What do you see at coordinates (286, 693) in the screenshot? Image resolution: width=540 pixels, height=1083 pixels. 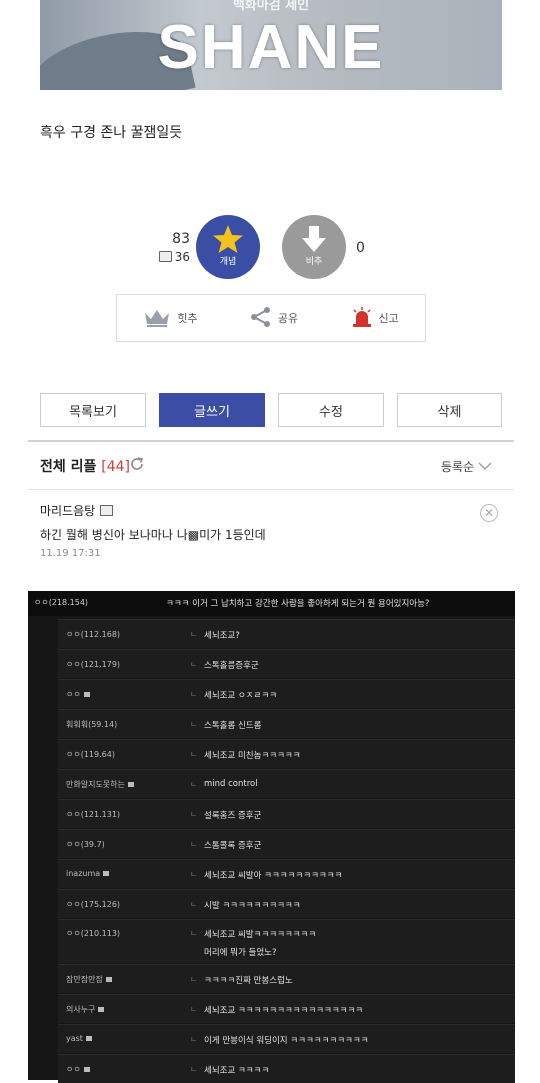 I see `embedded-reply-row: ㅇㅇㄴ 세뇌조교 ㅇㅈㄹㅋㅋ` at bounding box center [286, 693].